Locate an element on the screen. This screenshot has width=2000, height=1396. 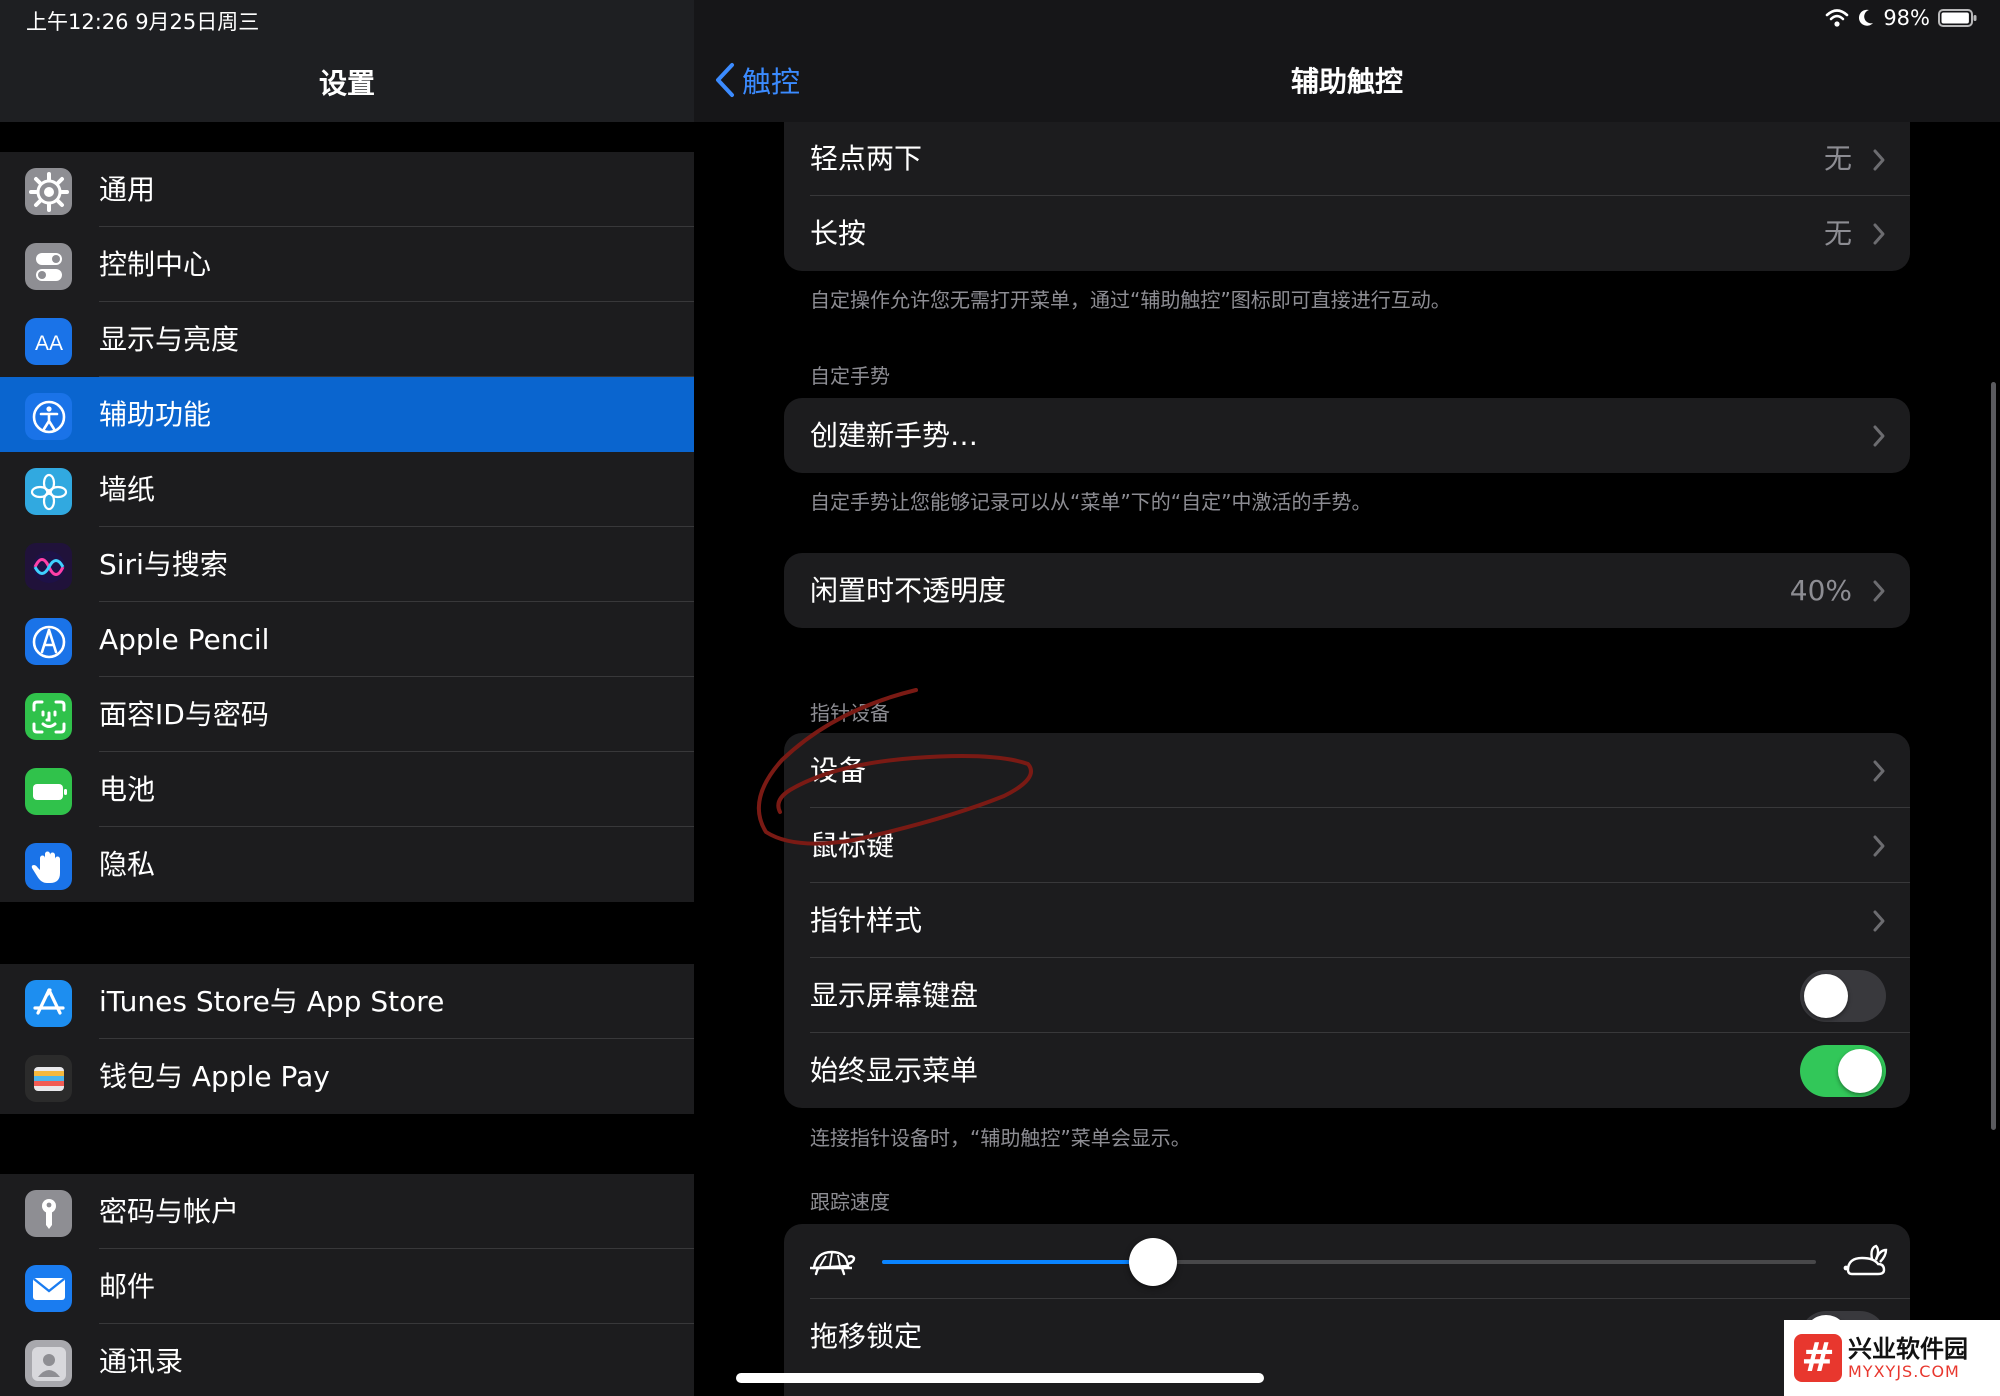
sidebar-item-wallet: 钱包与 Apple Pay is located at coordinates (347, 1076).